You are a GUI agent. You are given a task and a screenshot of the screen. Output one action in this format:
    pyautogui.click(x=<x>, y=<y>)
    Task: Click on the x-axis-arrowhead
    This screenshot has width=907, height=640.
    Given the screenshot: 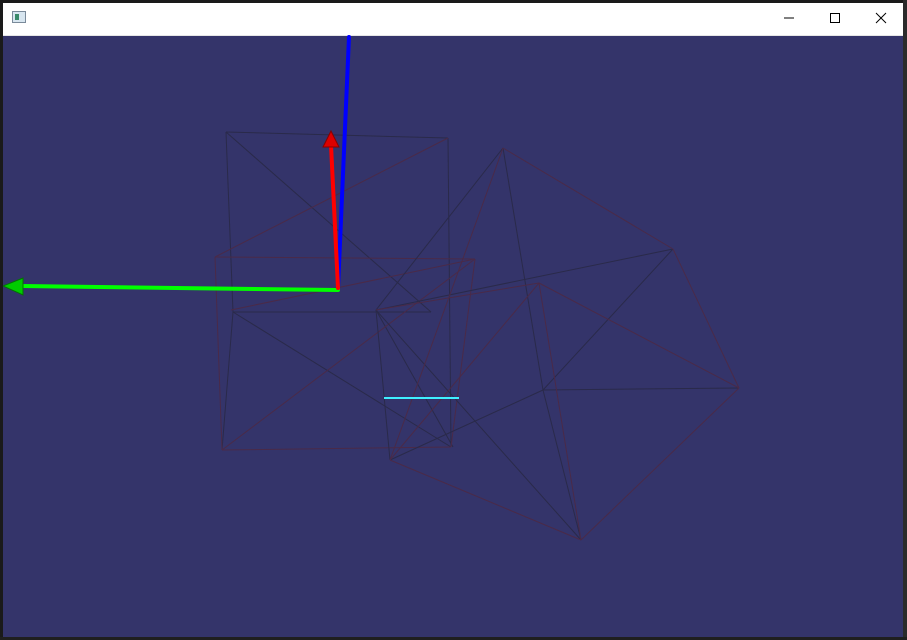 What is the action you would take?
    pyautogui.click(x=331, y=138)
    